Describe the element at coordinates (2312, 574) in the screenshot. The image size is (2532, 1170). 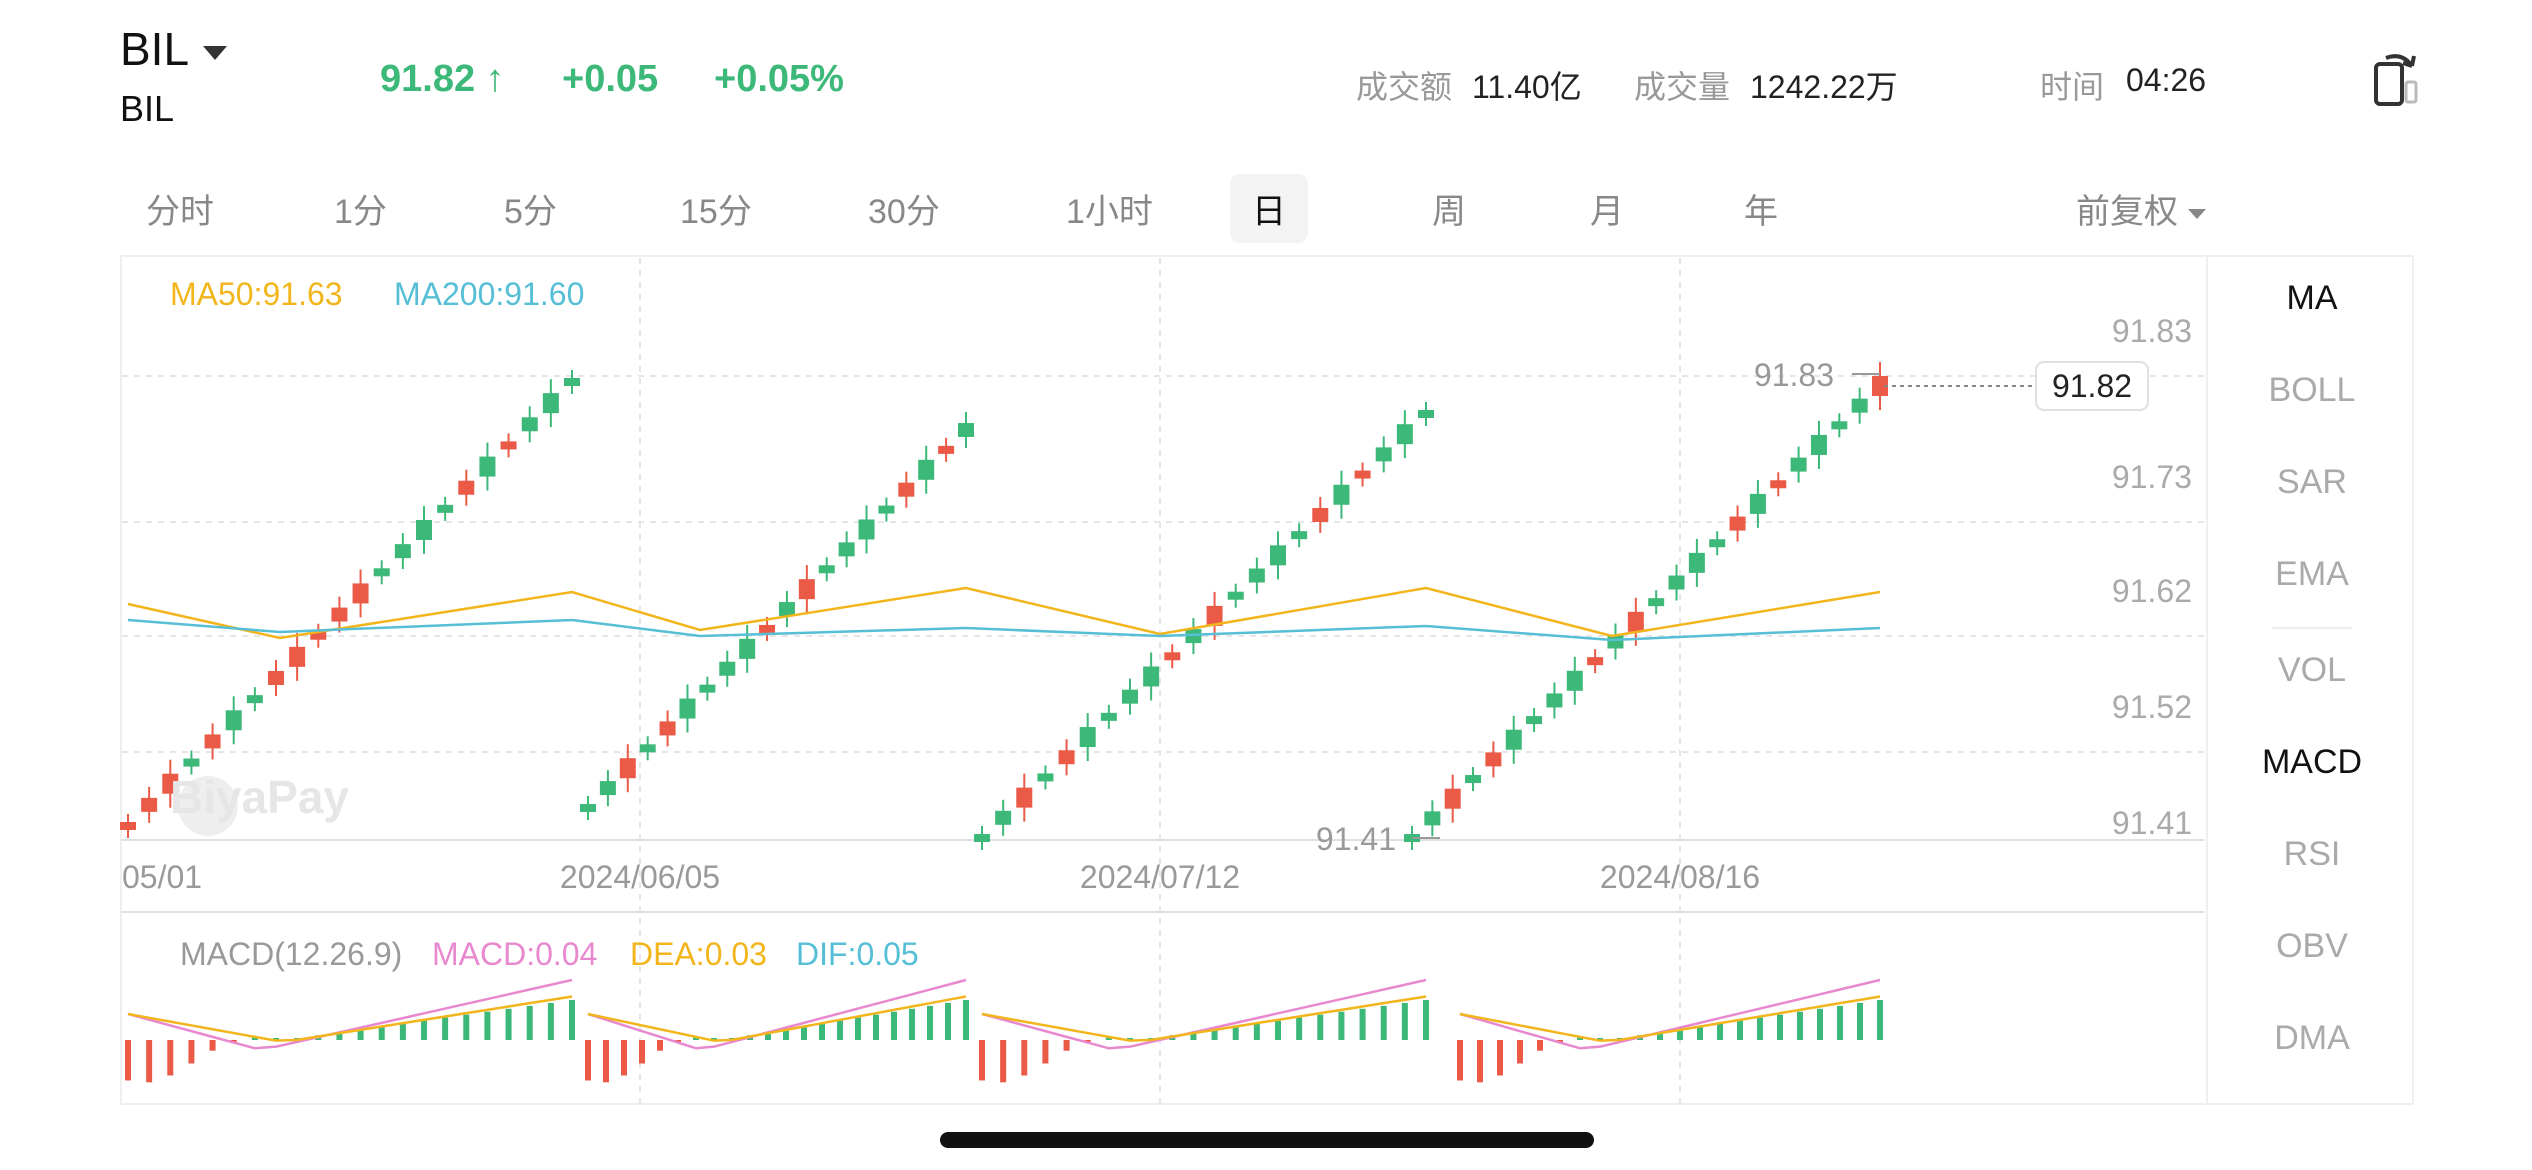
I see `indicator-ema: EMA` at that location.